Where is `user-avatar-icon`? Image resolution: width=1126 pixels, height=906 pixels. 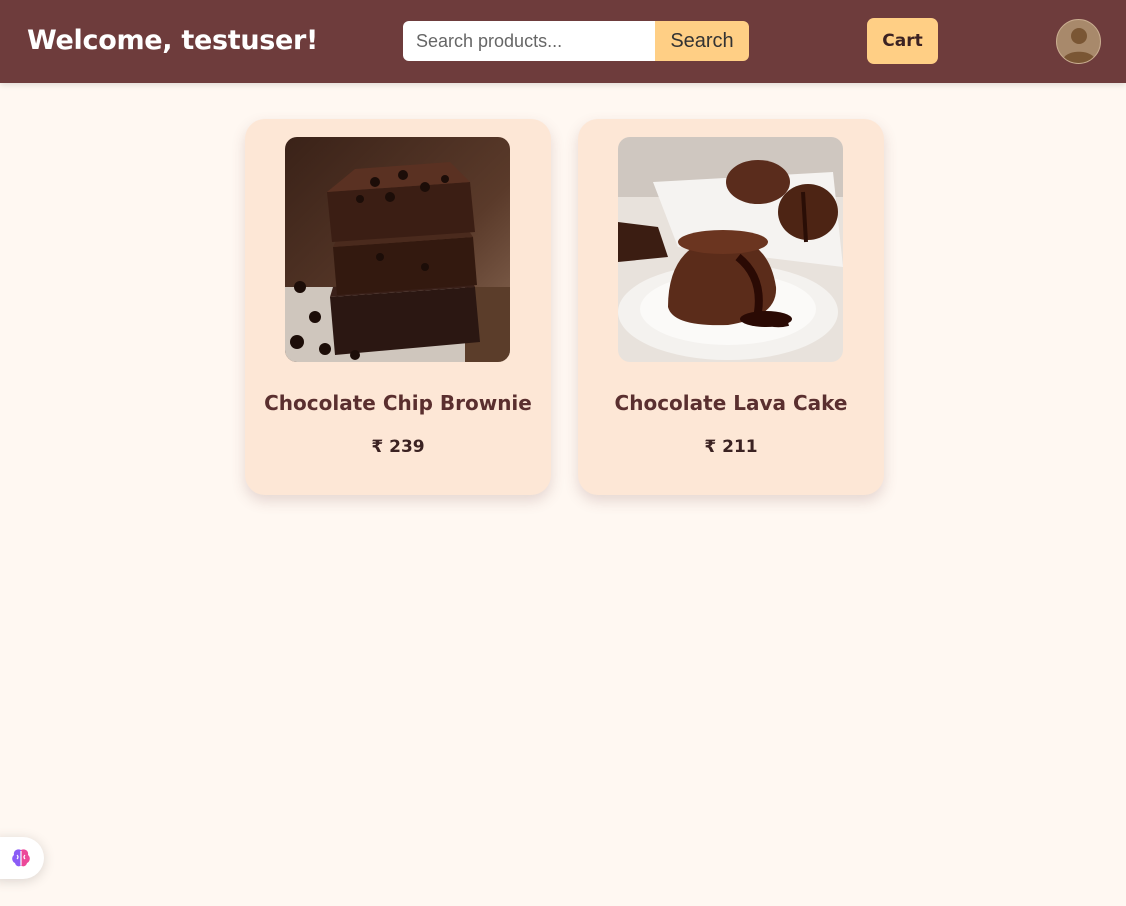 user-avatar-icon is located at coordinates (1079, 45).